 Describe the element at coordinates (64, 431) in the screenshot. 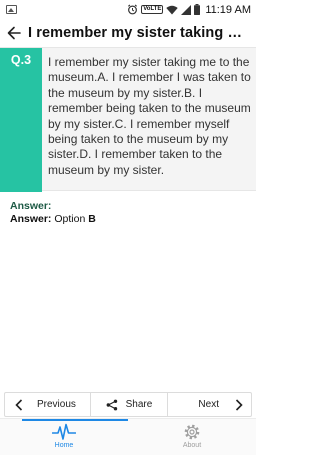

I see `heartbeat-icon` at that location.